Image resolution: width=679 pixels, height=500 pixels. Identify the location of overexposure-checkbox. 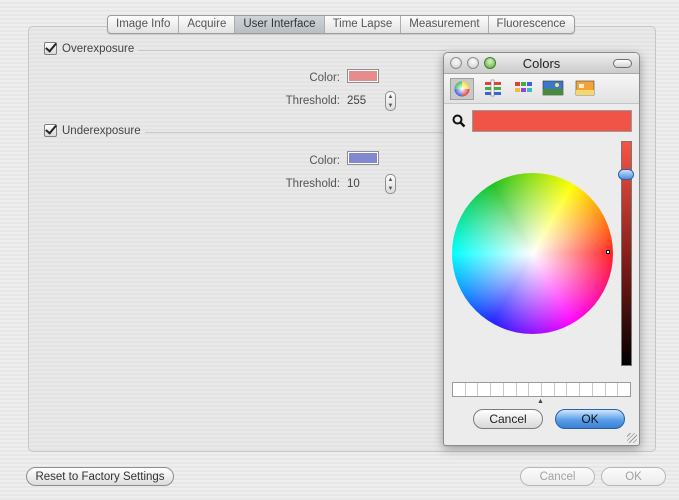
(50, 48).